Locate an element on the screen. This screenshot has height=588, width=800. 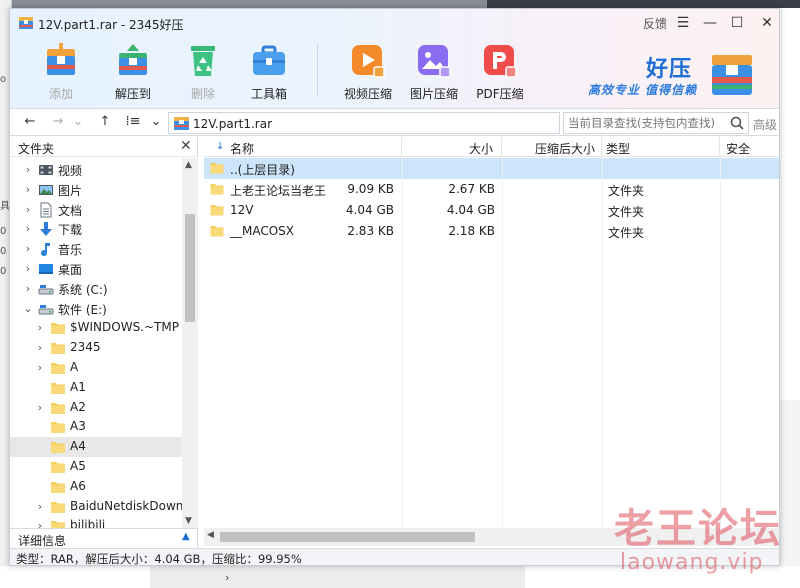
video-compress-icon is located at coordinates (368, 61).